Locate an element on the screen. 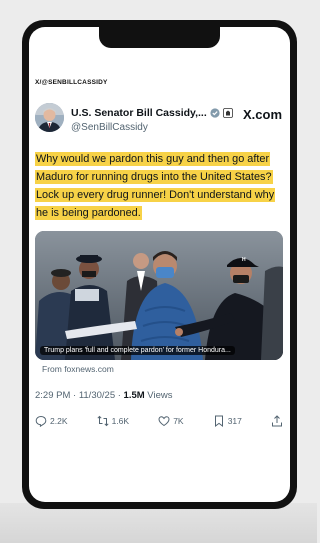 Image resolution: width=320 pixels, height=543 pixels. verified-badge-icon is located at coordinates (215, 113).